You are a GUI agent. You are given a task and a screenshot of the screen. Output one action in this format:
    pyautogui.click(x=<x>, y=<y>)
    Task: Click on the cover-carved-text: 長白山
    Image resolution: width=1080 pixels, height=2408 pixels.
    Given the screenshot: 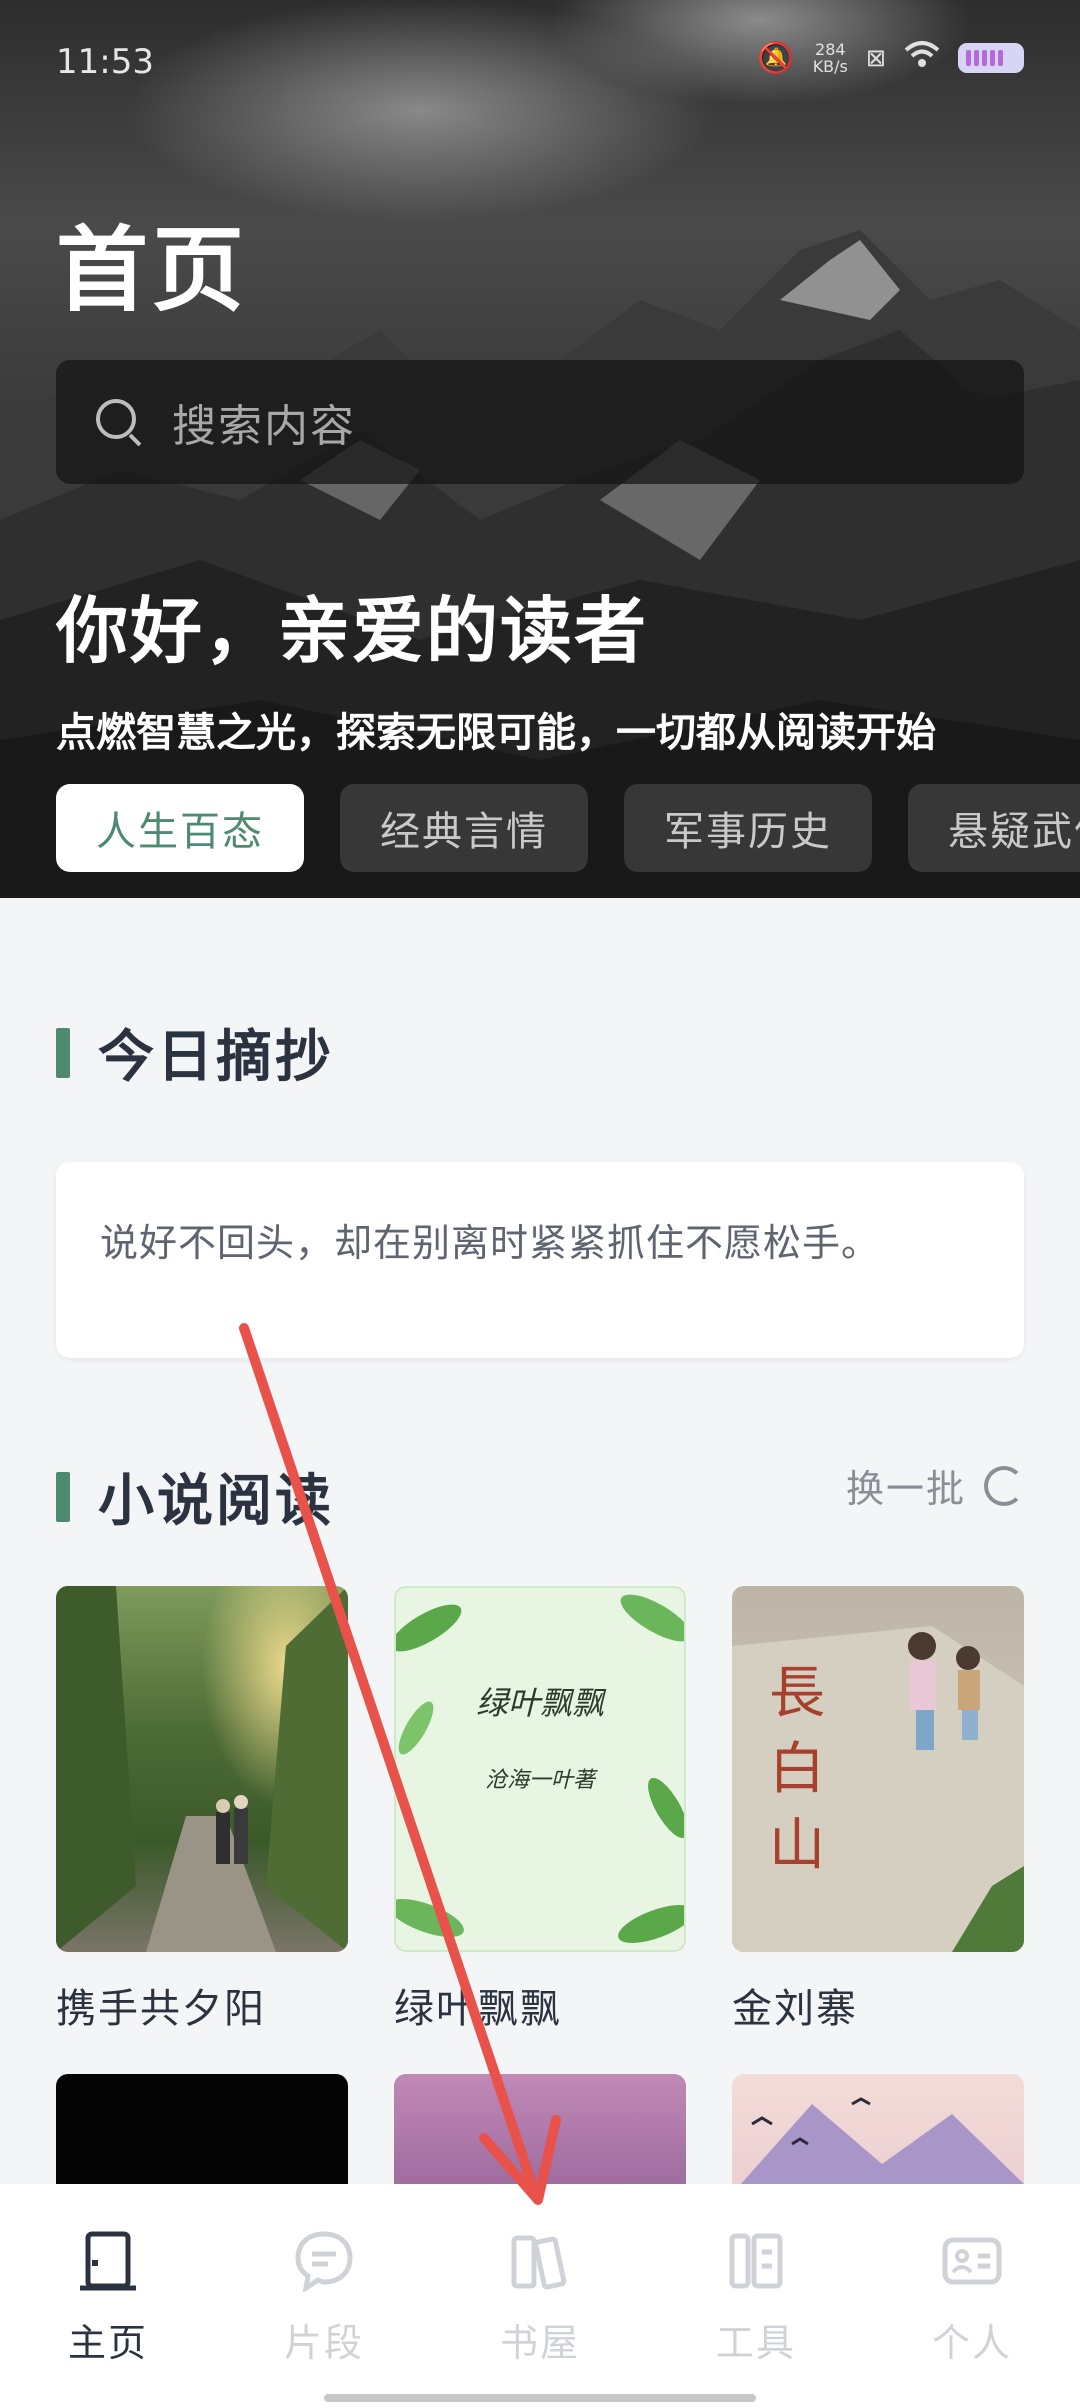 What is the action you would take?
    pyautogui.click(x=797, y=1769)
    